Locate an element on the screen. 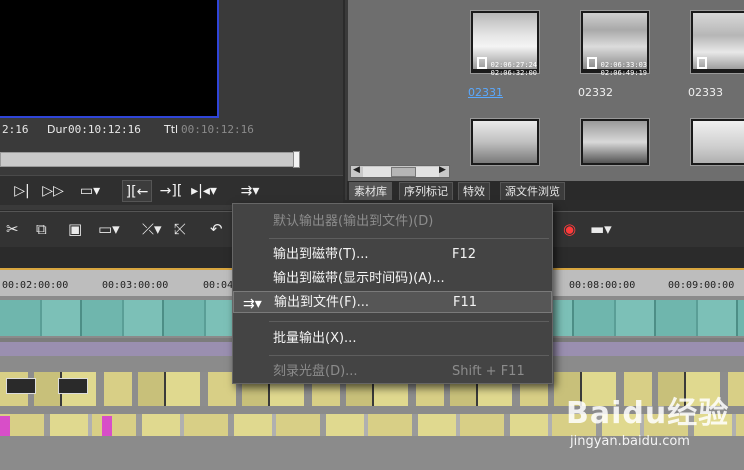 This screenshot has width=744, height=470. scroll-left-icon: ◀ is located at coordinates (356, 170).